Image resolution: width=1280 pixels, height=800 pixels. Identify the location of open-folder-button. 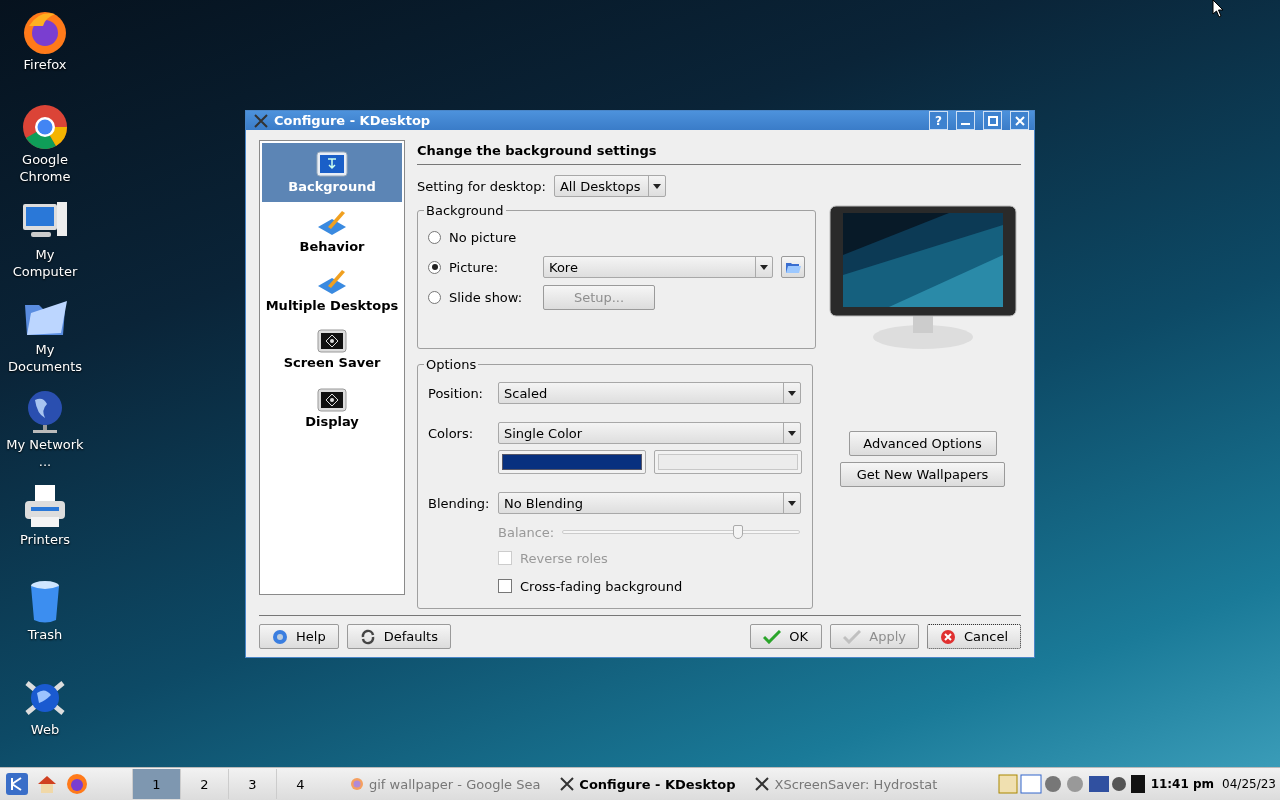
(793, 267).